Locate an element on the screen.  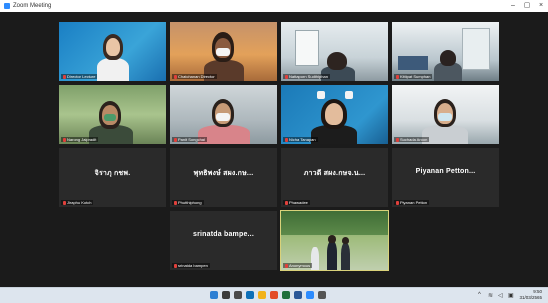
clock-date: 31/03/2565 is located at coordinates (530, 297).